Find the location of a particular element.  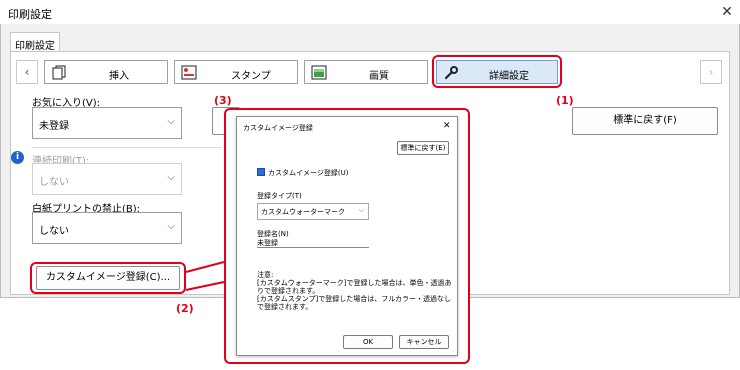

chevron-down-icon: ⌵ is located at coordinates (361, 210).